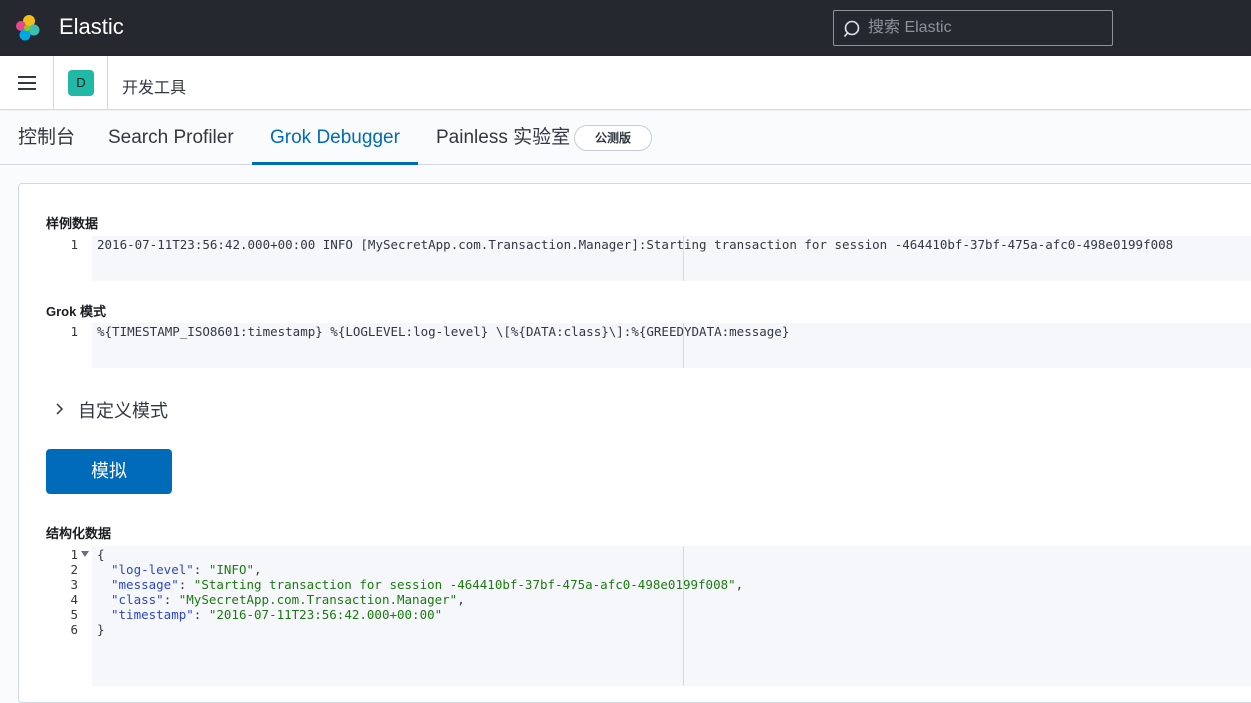  What do you see at coordinates (325, 614) in the screenshot?
I see `json-value: "2016-07-11T23:56:42.000+00:00"` at bounding box center [325, 614].